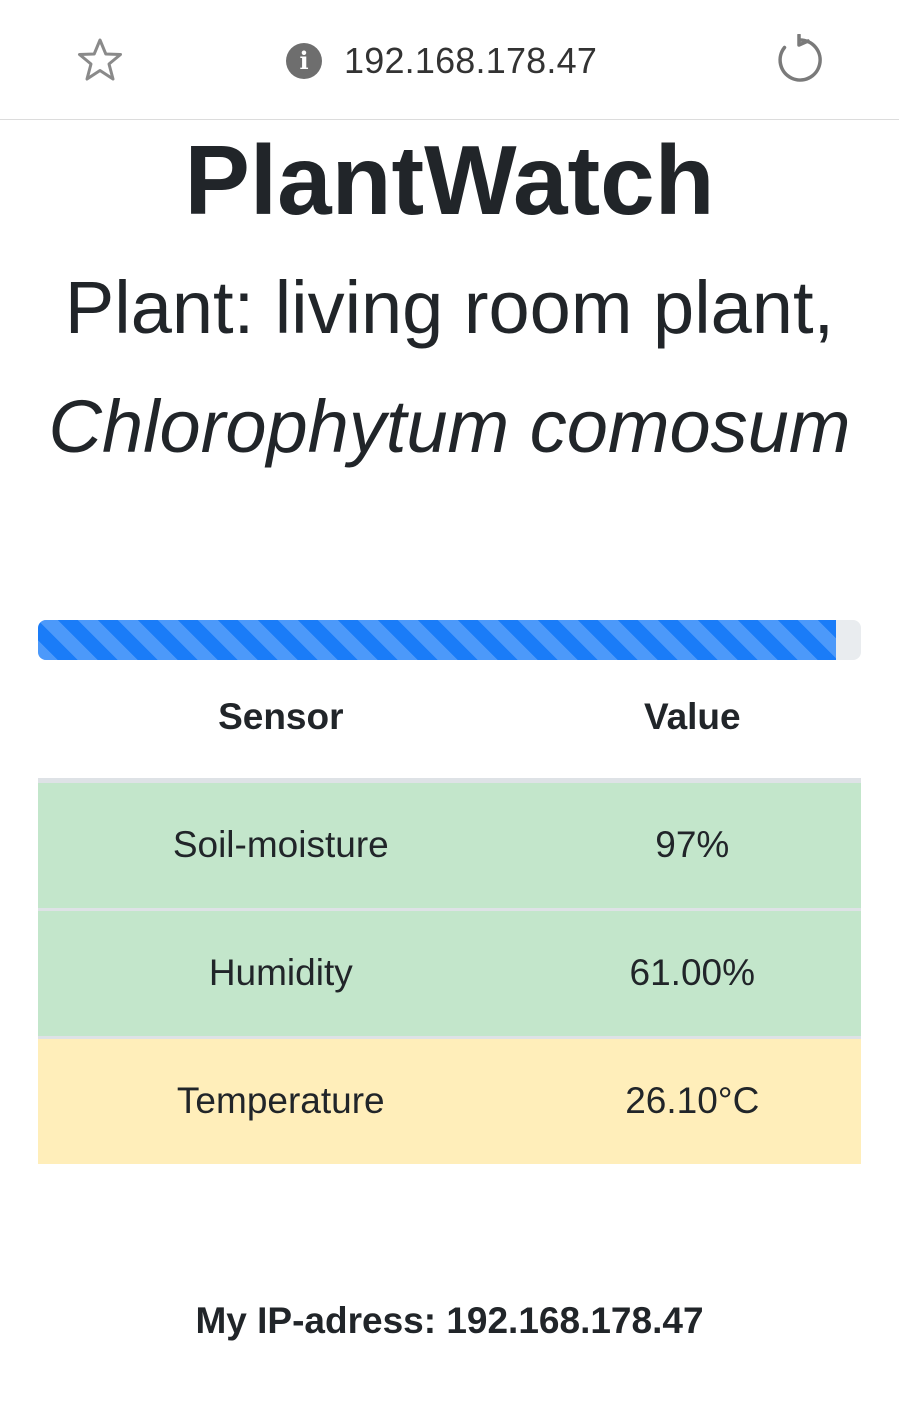 The image size is (899, 1412). What do you see at coordinates (449, 180) in the screenshot?
I see `page-title: PlantWatch` at bounding box center [449, 180].